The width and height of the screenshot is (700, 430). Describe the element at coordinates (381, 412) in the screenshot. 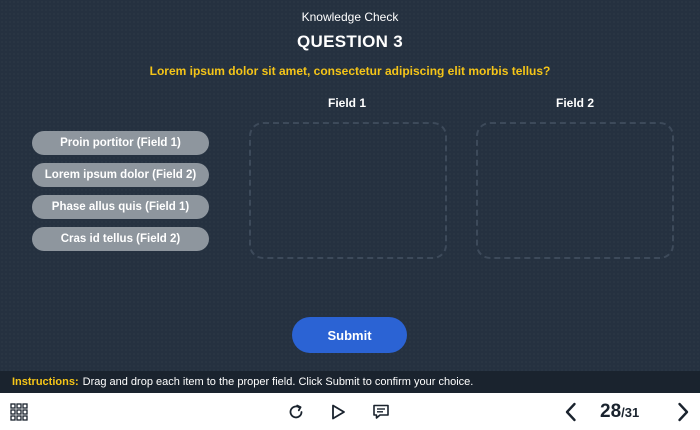

I see `comment-icon` at that location.